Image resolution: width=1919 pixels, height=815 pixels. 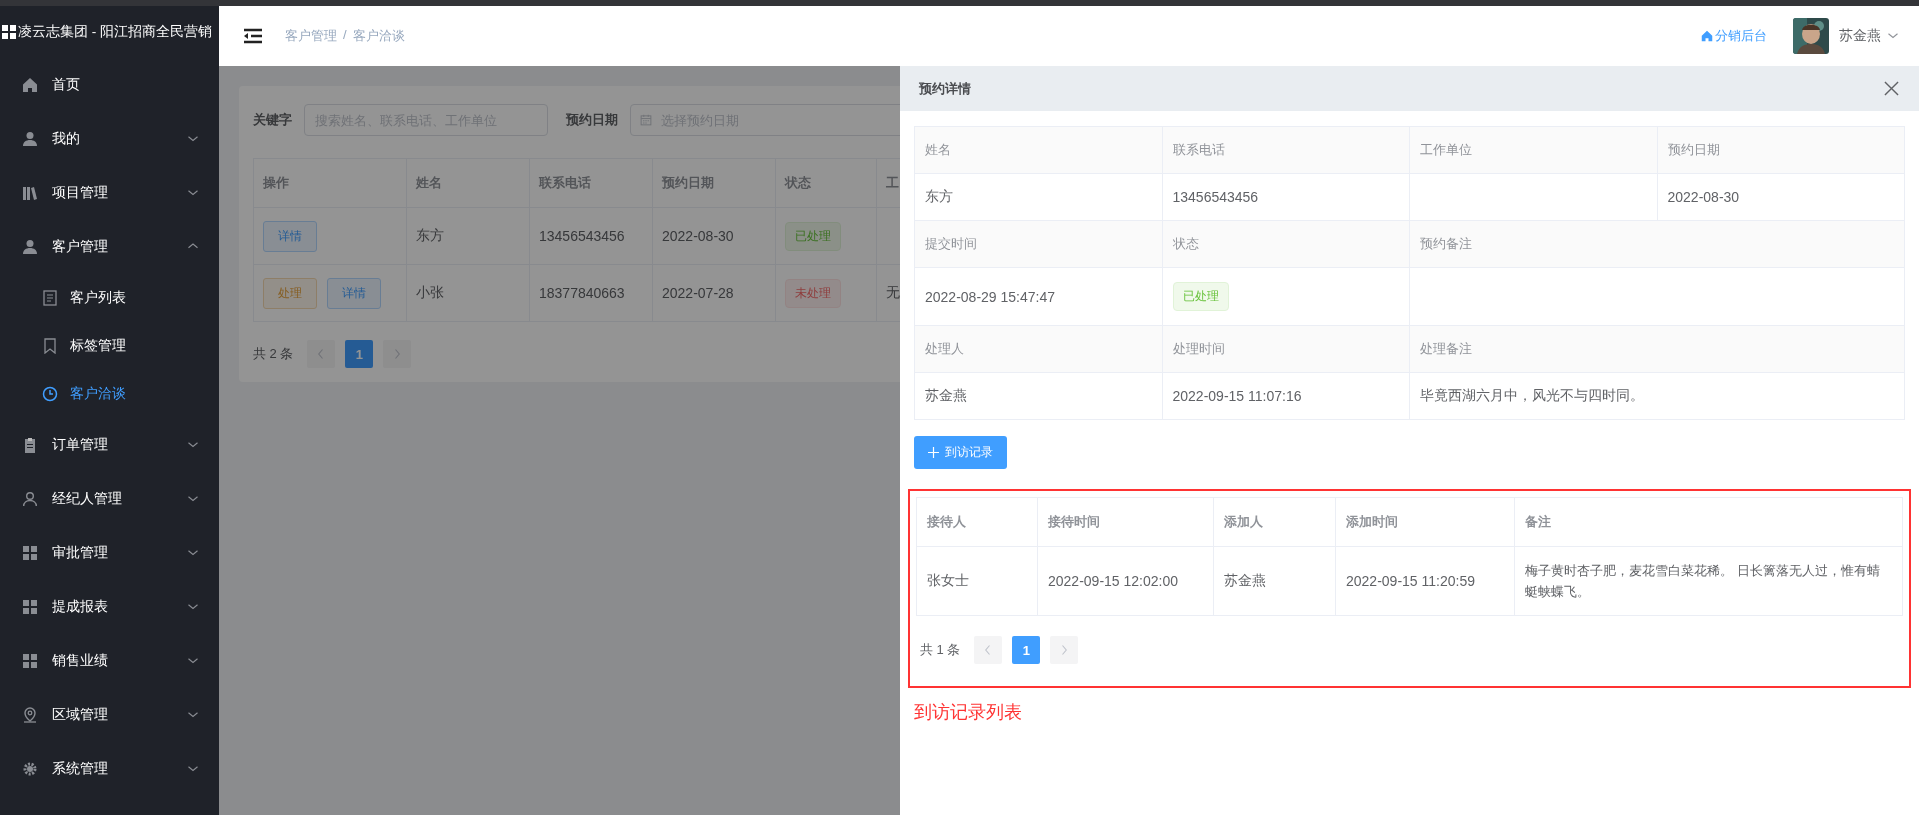 What do you see at coordinates (30, 193) in the screenshot?
I see `books-icon` at bounding box center [30, 193].